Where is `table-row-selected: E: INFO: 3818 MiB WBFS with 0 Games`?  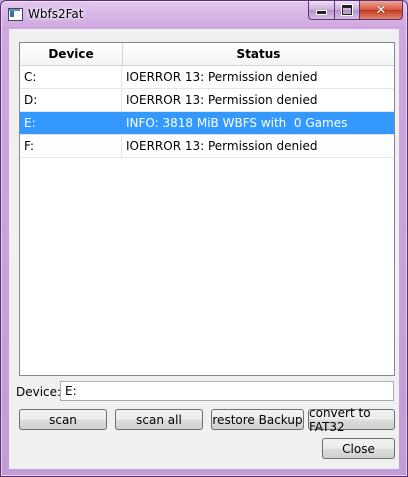 table-row-selected: E: INFO: 3818 MiB WBFS with 0 Games is located at coordinates (207, 123).